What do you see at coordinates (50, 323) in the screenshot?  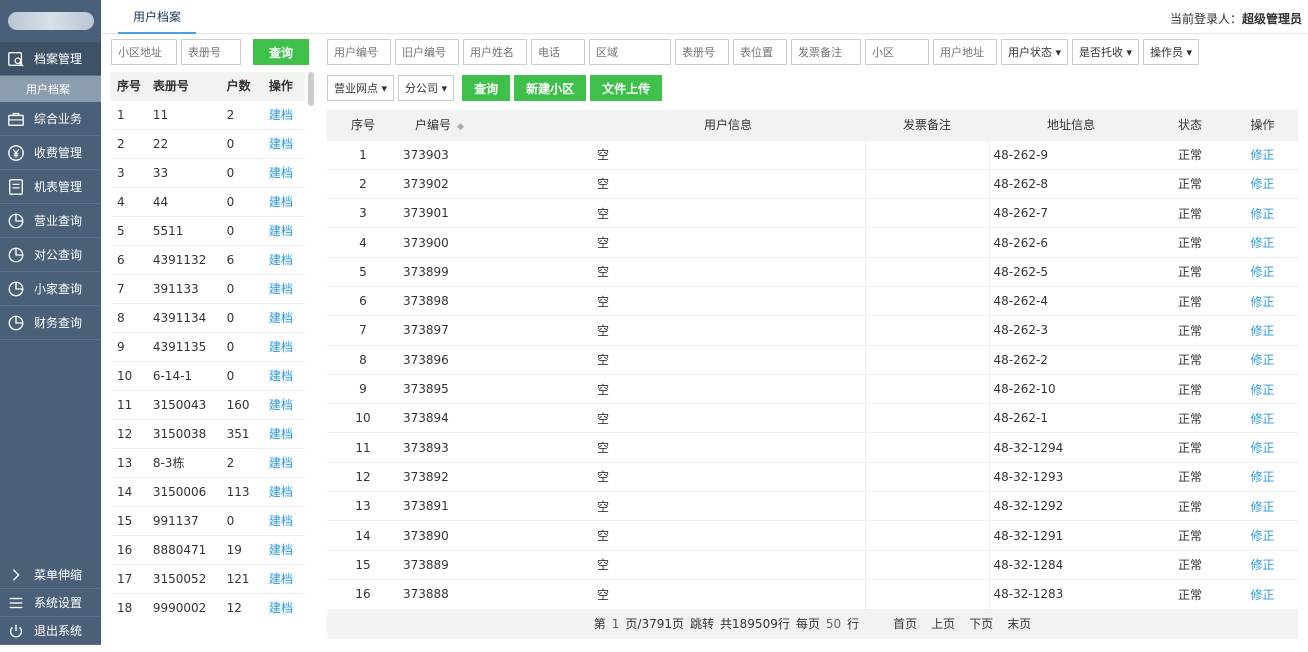 I see `sidebar-item-finance-query: 财务查询` at bounding box center [50, 323].